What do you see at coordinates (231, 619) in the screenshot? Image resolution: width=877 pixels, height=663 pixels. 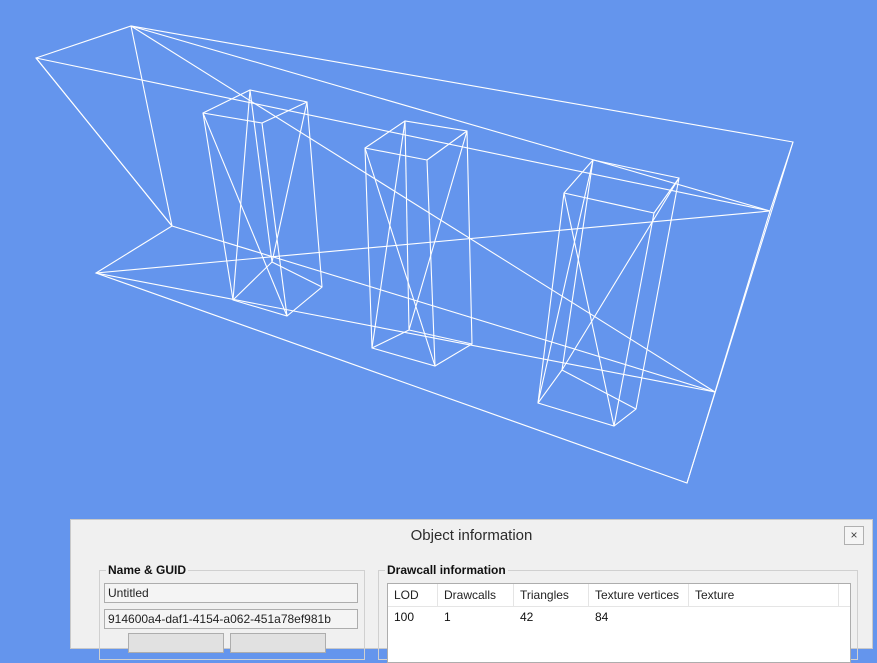 I see `guid-field: 914600a4-daf1-4154-a062-451a78ef981b` at bounding box center [231, 619].